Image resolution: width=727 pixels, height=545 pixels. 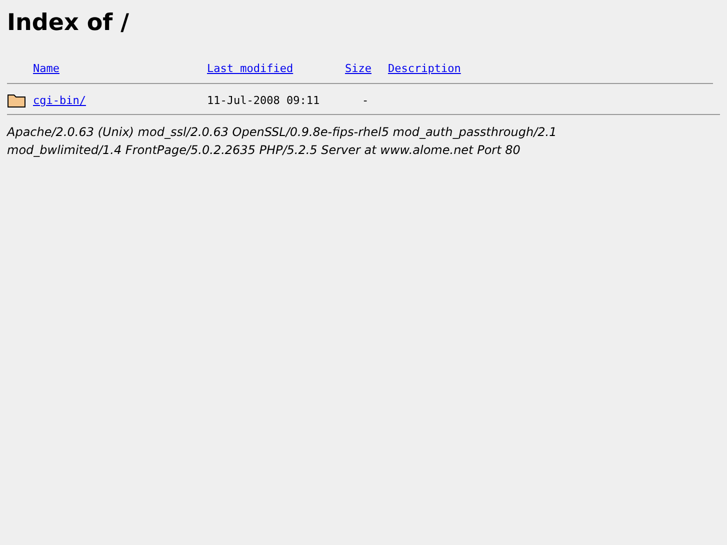 What do you see at coordinates (264, 100) in the screenshot?
I see `modified-date: 11-Jul-2008 09:11` at bounding box center [264, 100].